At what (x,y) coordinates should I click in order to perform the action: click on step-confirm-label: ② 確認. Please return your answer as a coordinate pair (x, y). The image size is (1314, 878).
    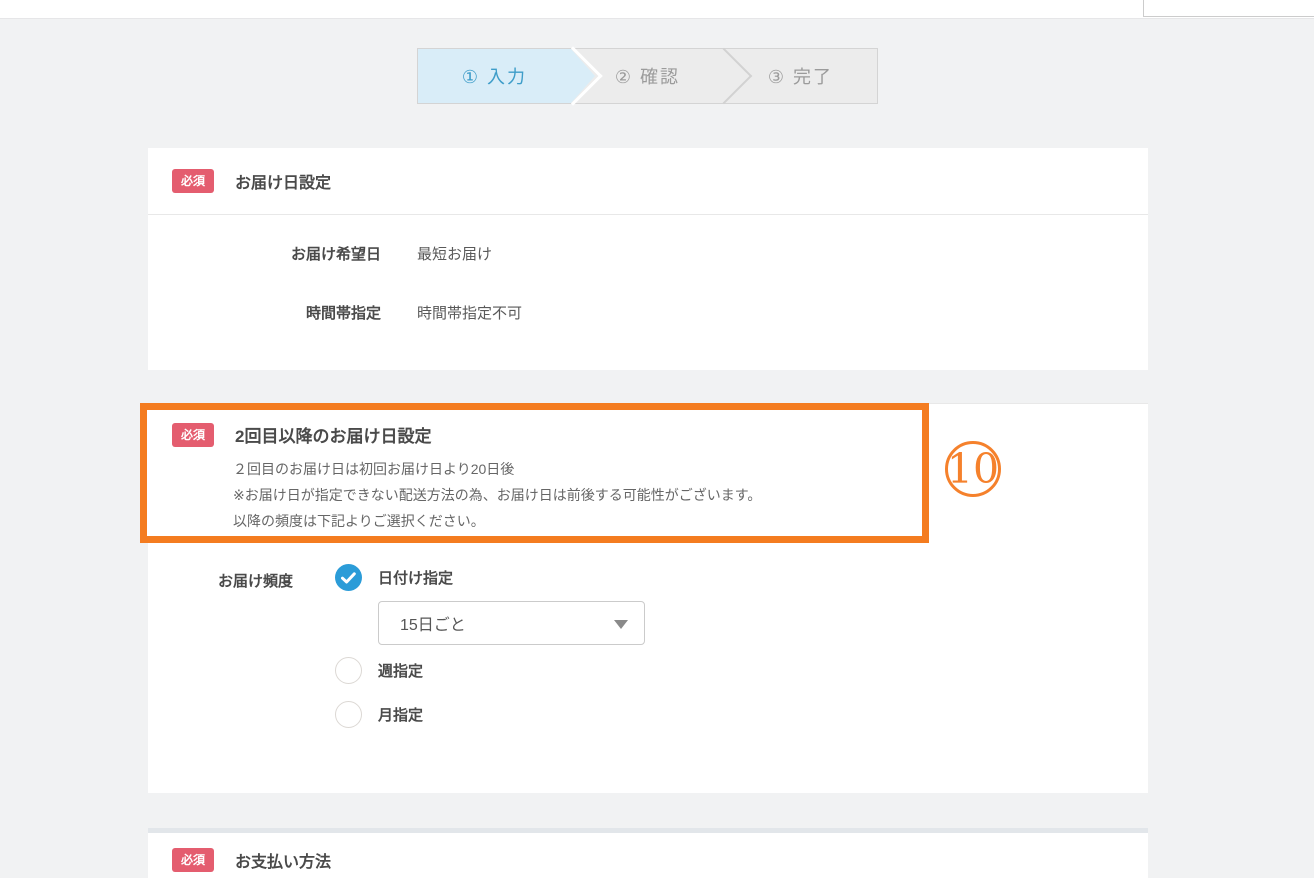
    Looking at the image, I should click on (647, 77).